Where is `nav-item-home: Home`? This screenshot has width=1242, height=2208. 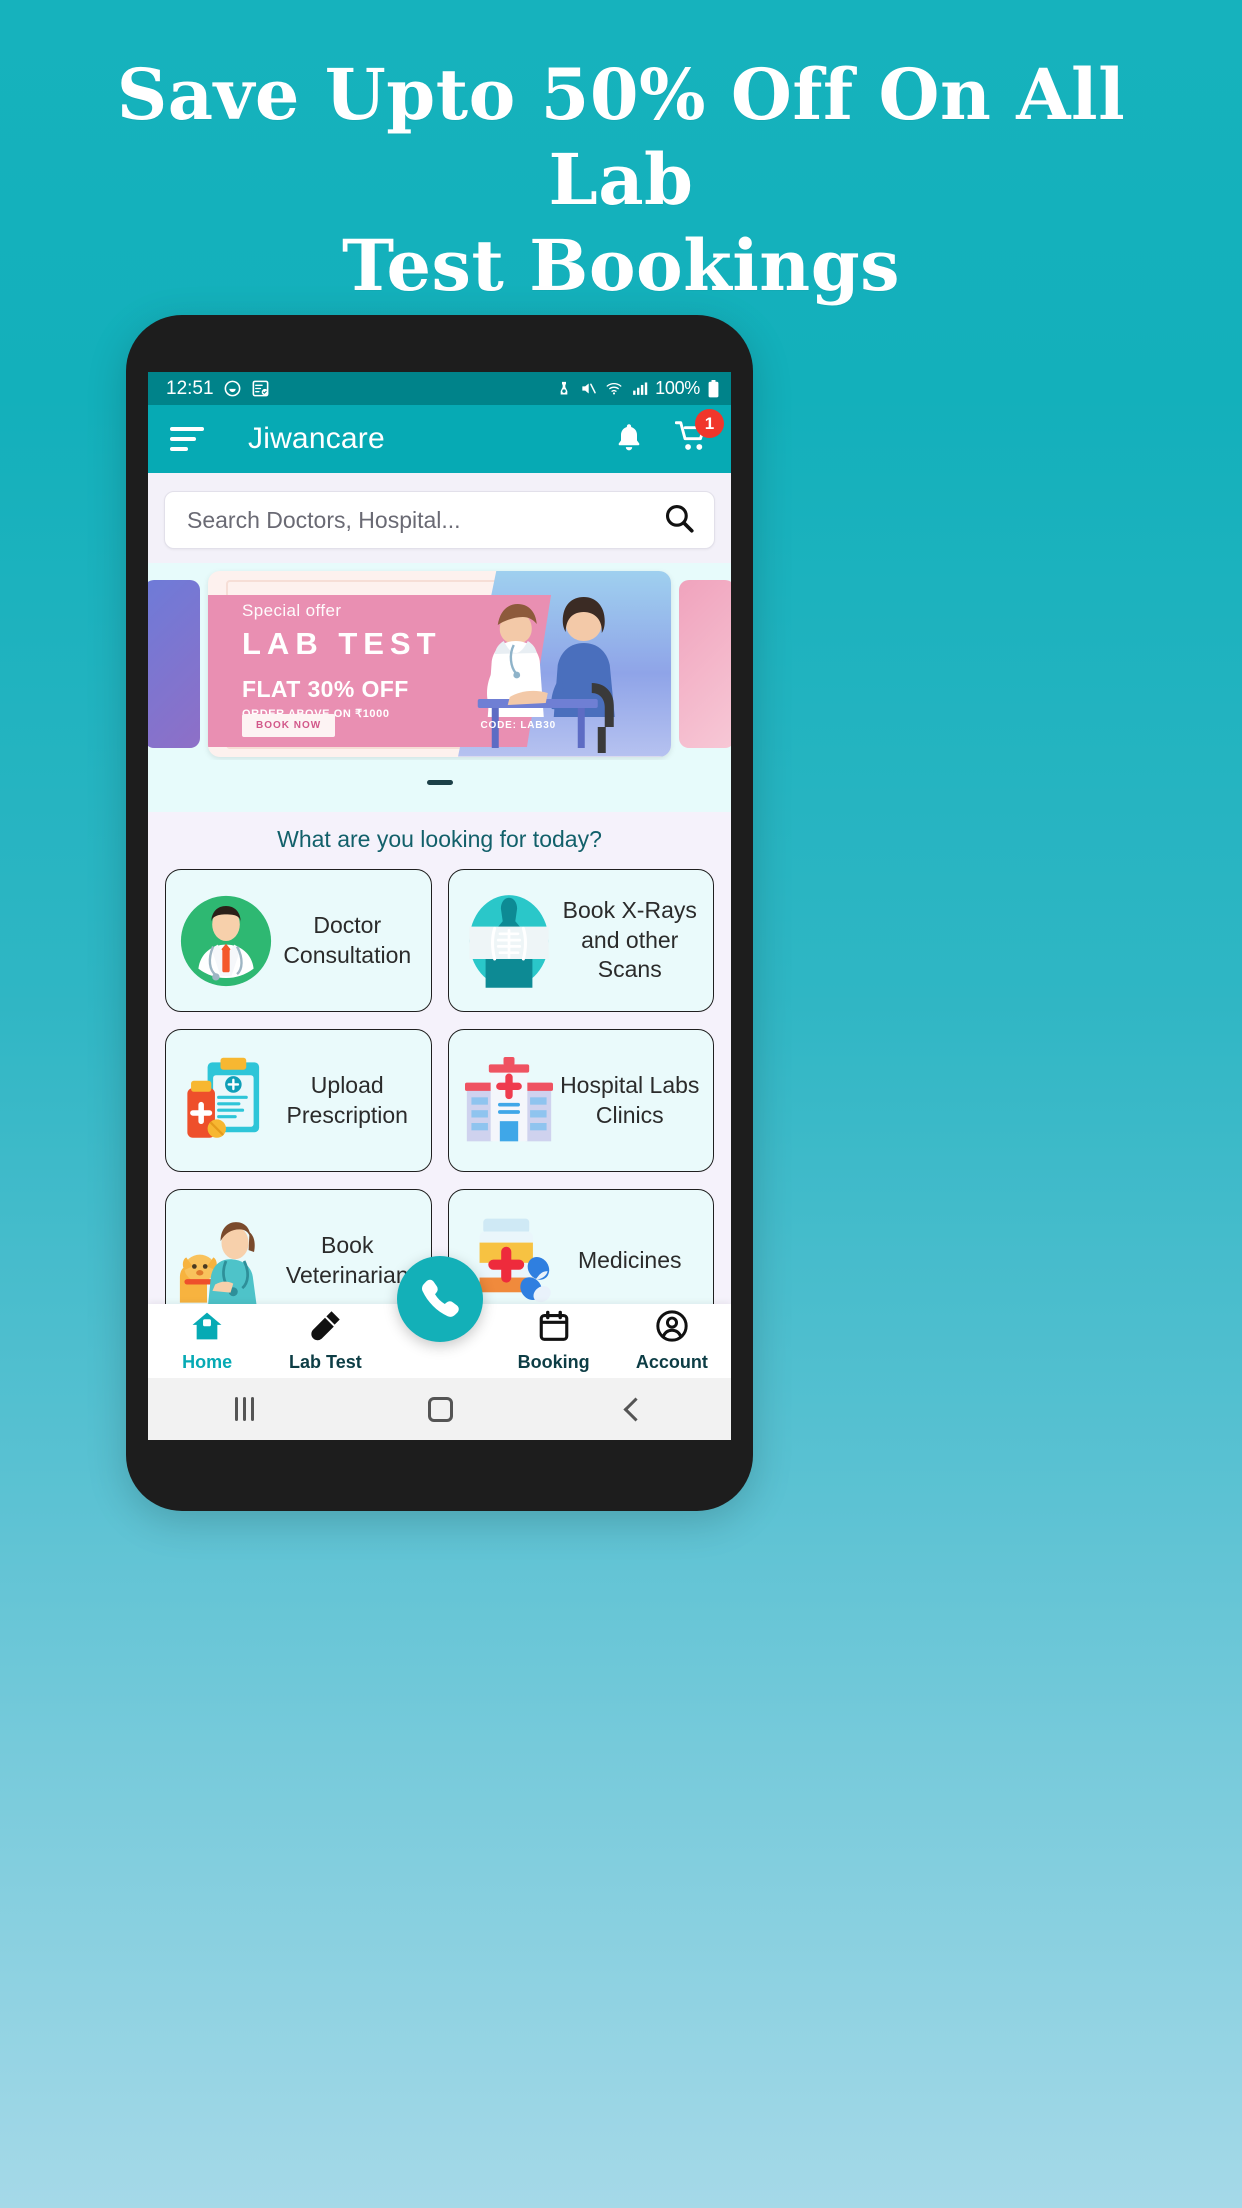
nav-item-home: Home is located at coordinates (207, 1341).